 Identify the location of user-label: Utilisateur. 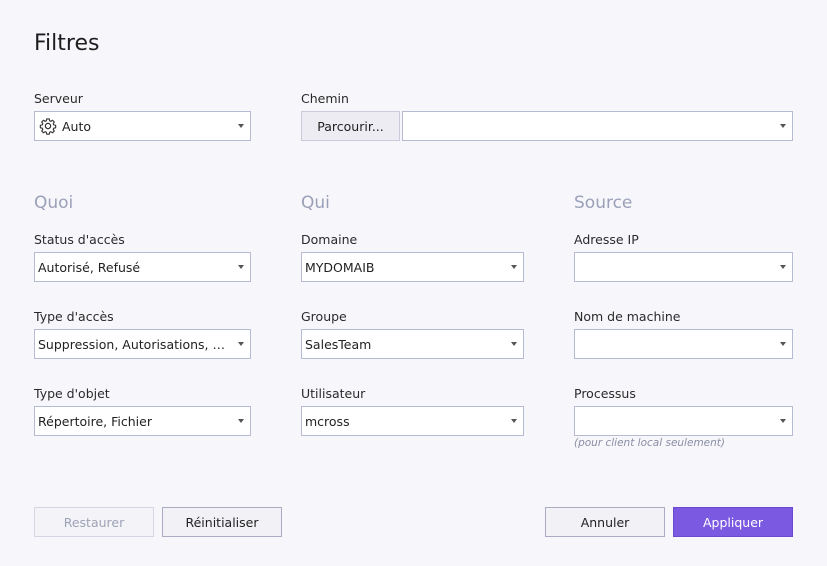
(333, 393).